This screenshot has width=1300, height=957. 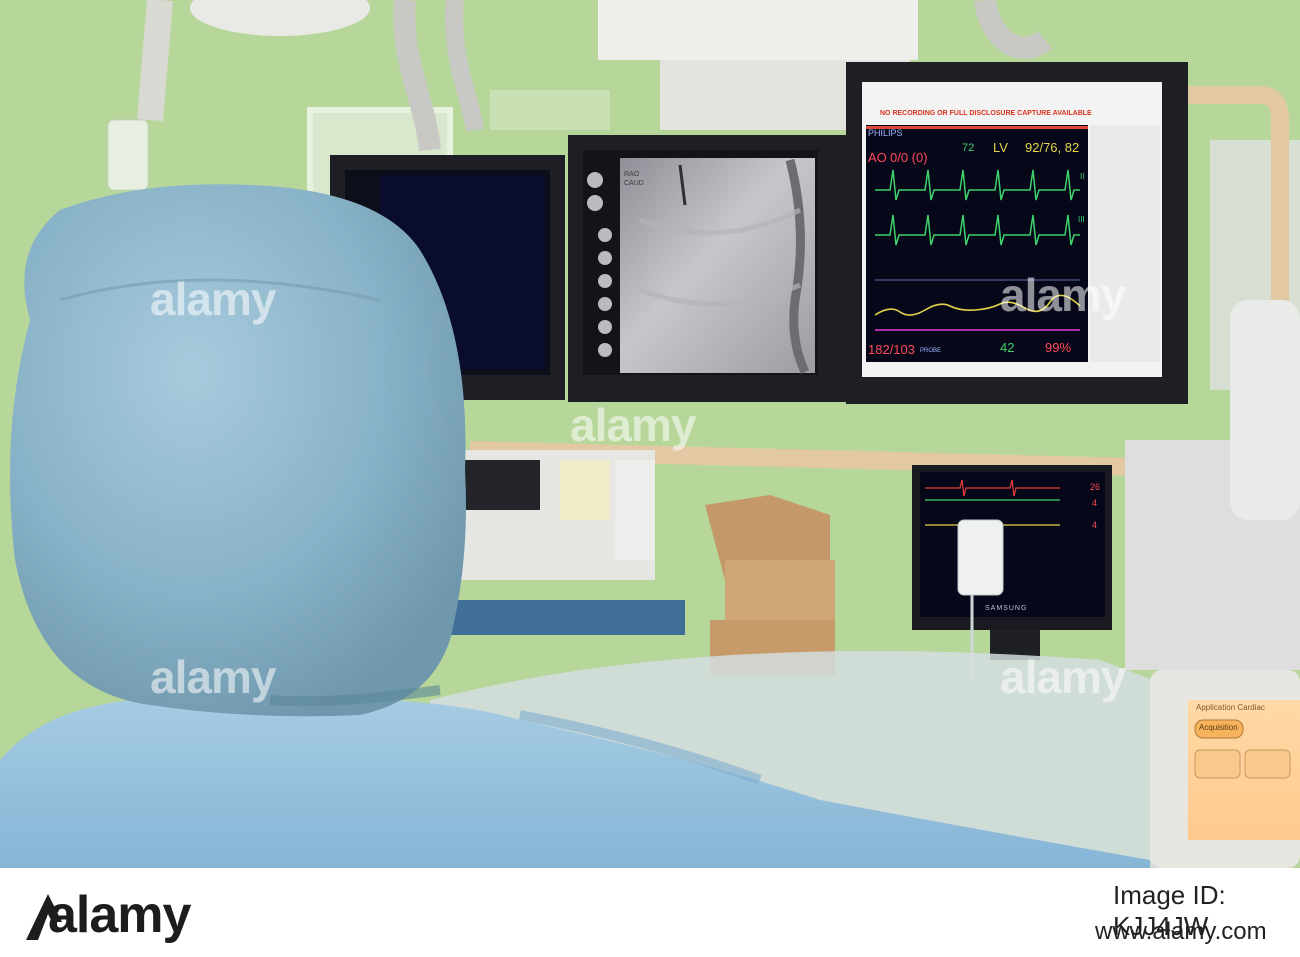 What do you see at coordinates (213, 677) in the screenshot?
I see `watermark-4: alamy` at bounding box center [213, 677].